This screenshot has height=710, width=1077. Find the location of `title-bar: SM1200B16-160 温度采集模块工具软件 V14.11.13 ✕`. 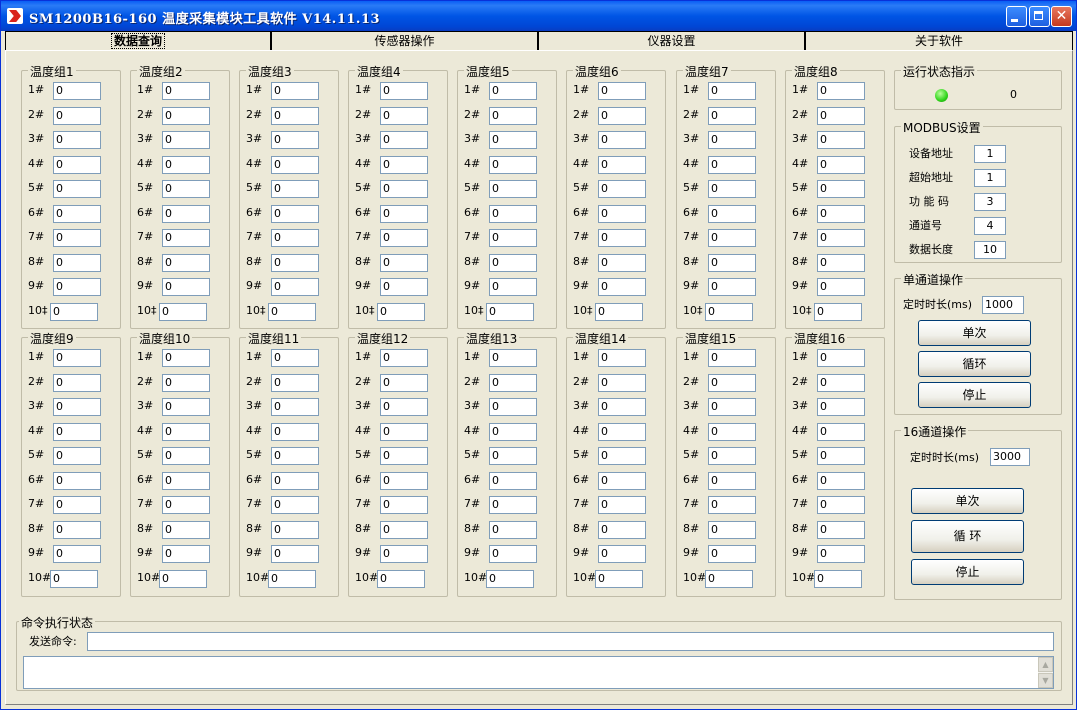

title-bar: SM1200B16-160 温度采集模块工具软件 V14.11.13 ✕ is located at coordinates (538, 16).